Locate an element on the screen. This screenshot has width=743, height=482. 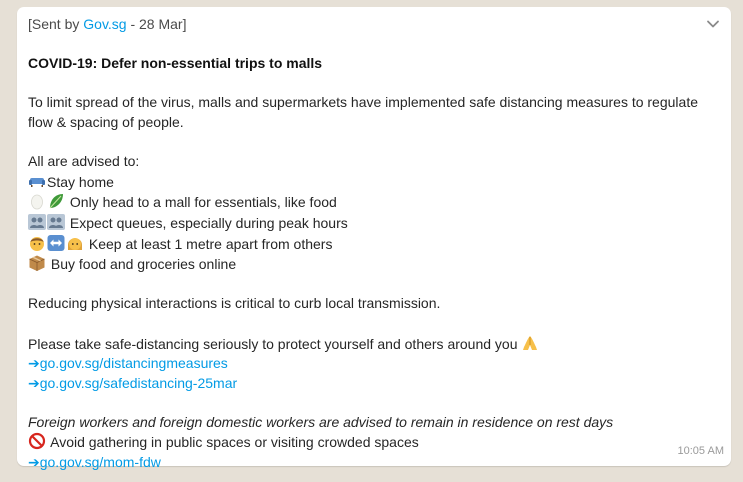
tip-stay-home: Stay home is located at coordinates (374, 182).